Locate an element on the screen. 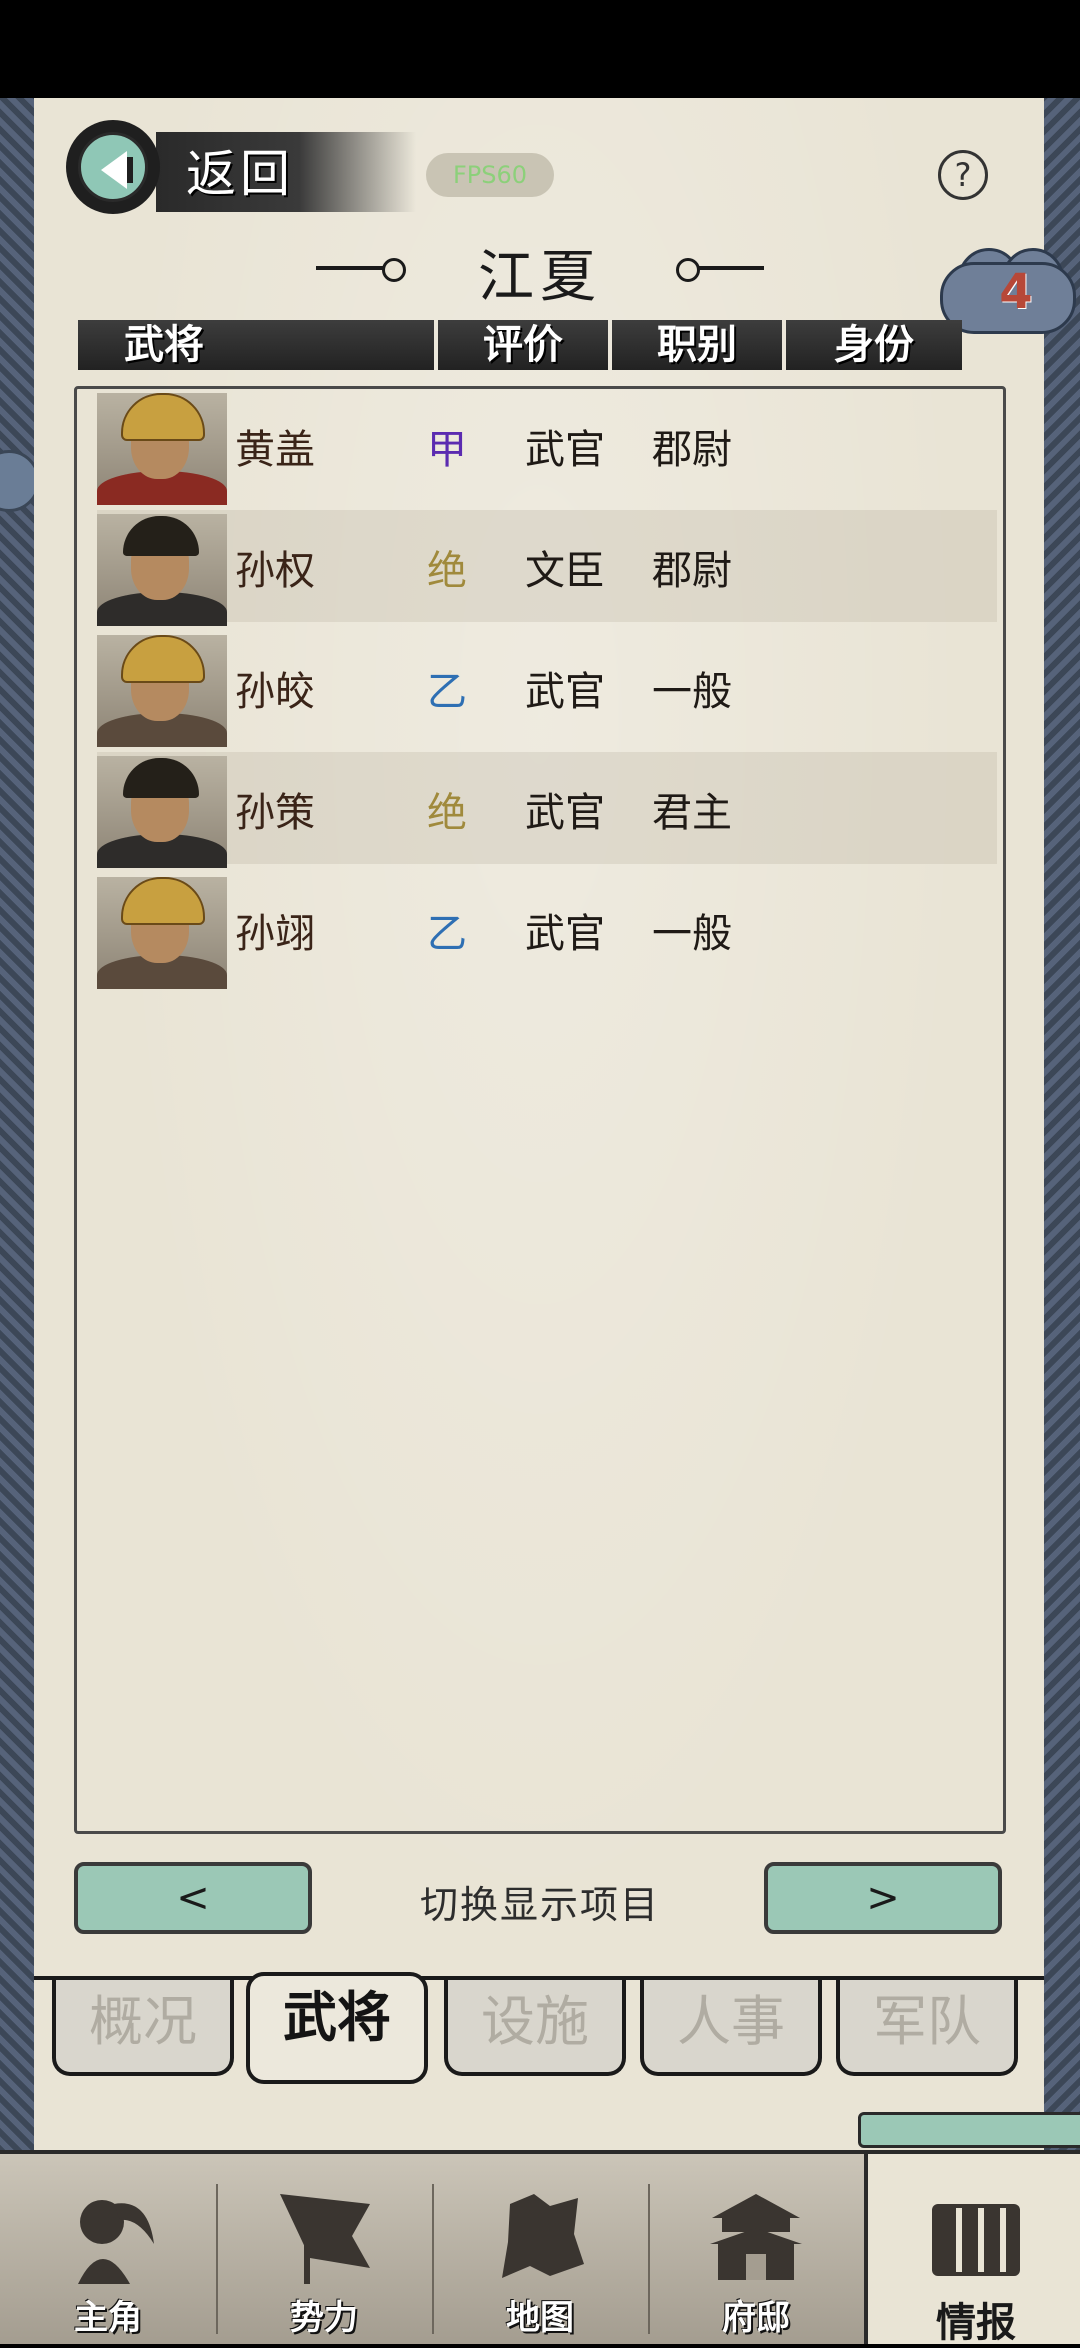 The height and width of the screenshot is (2348, 1080). nav-label: 主角 is located at coordinates (108, 2318).